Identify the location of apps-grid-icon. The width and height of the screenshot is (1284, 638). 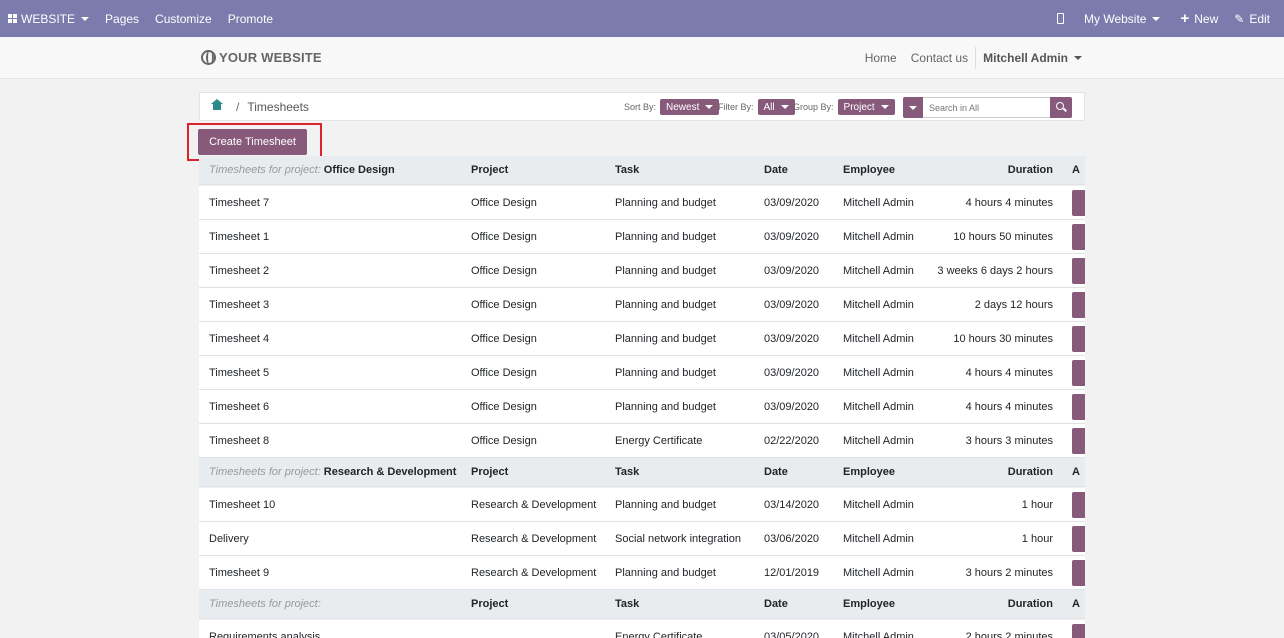
(12, 18).